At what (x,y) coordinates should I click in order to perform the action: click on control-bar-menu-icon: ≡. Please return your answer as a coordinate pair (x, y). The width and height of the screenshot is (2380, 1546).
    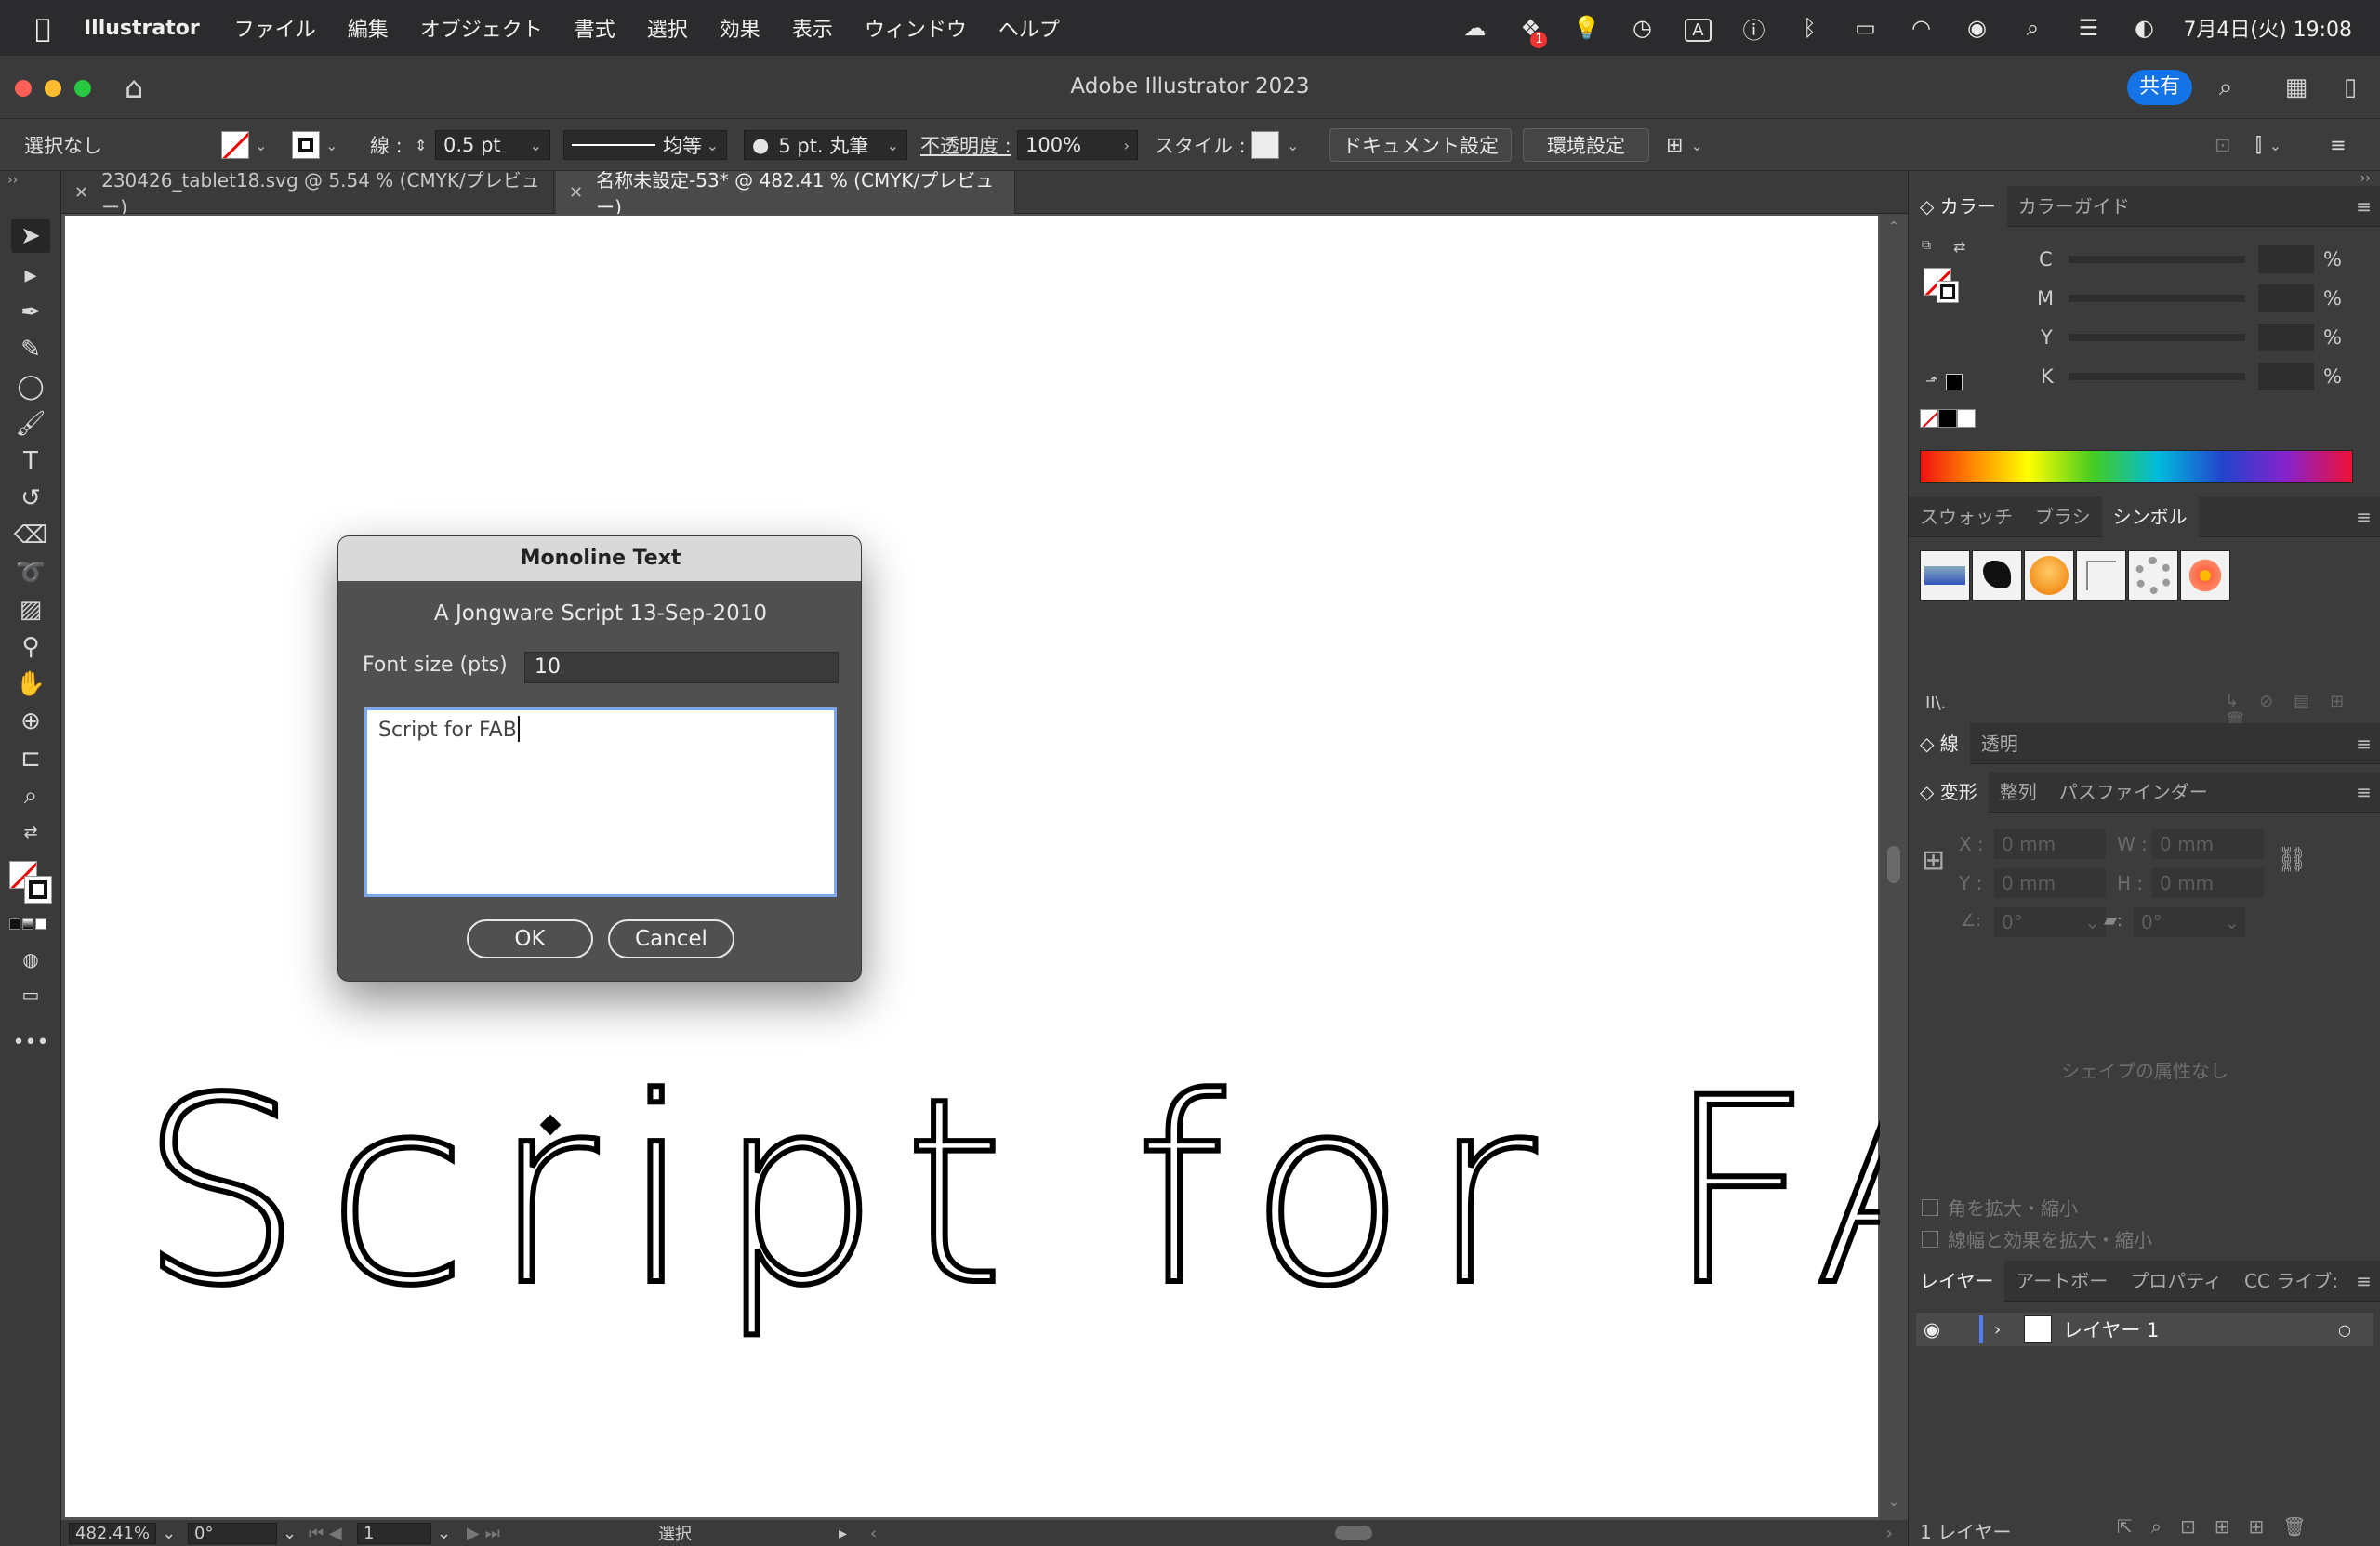
    Looking at the image, I should click on (2338, 145).